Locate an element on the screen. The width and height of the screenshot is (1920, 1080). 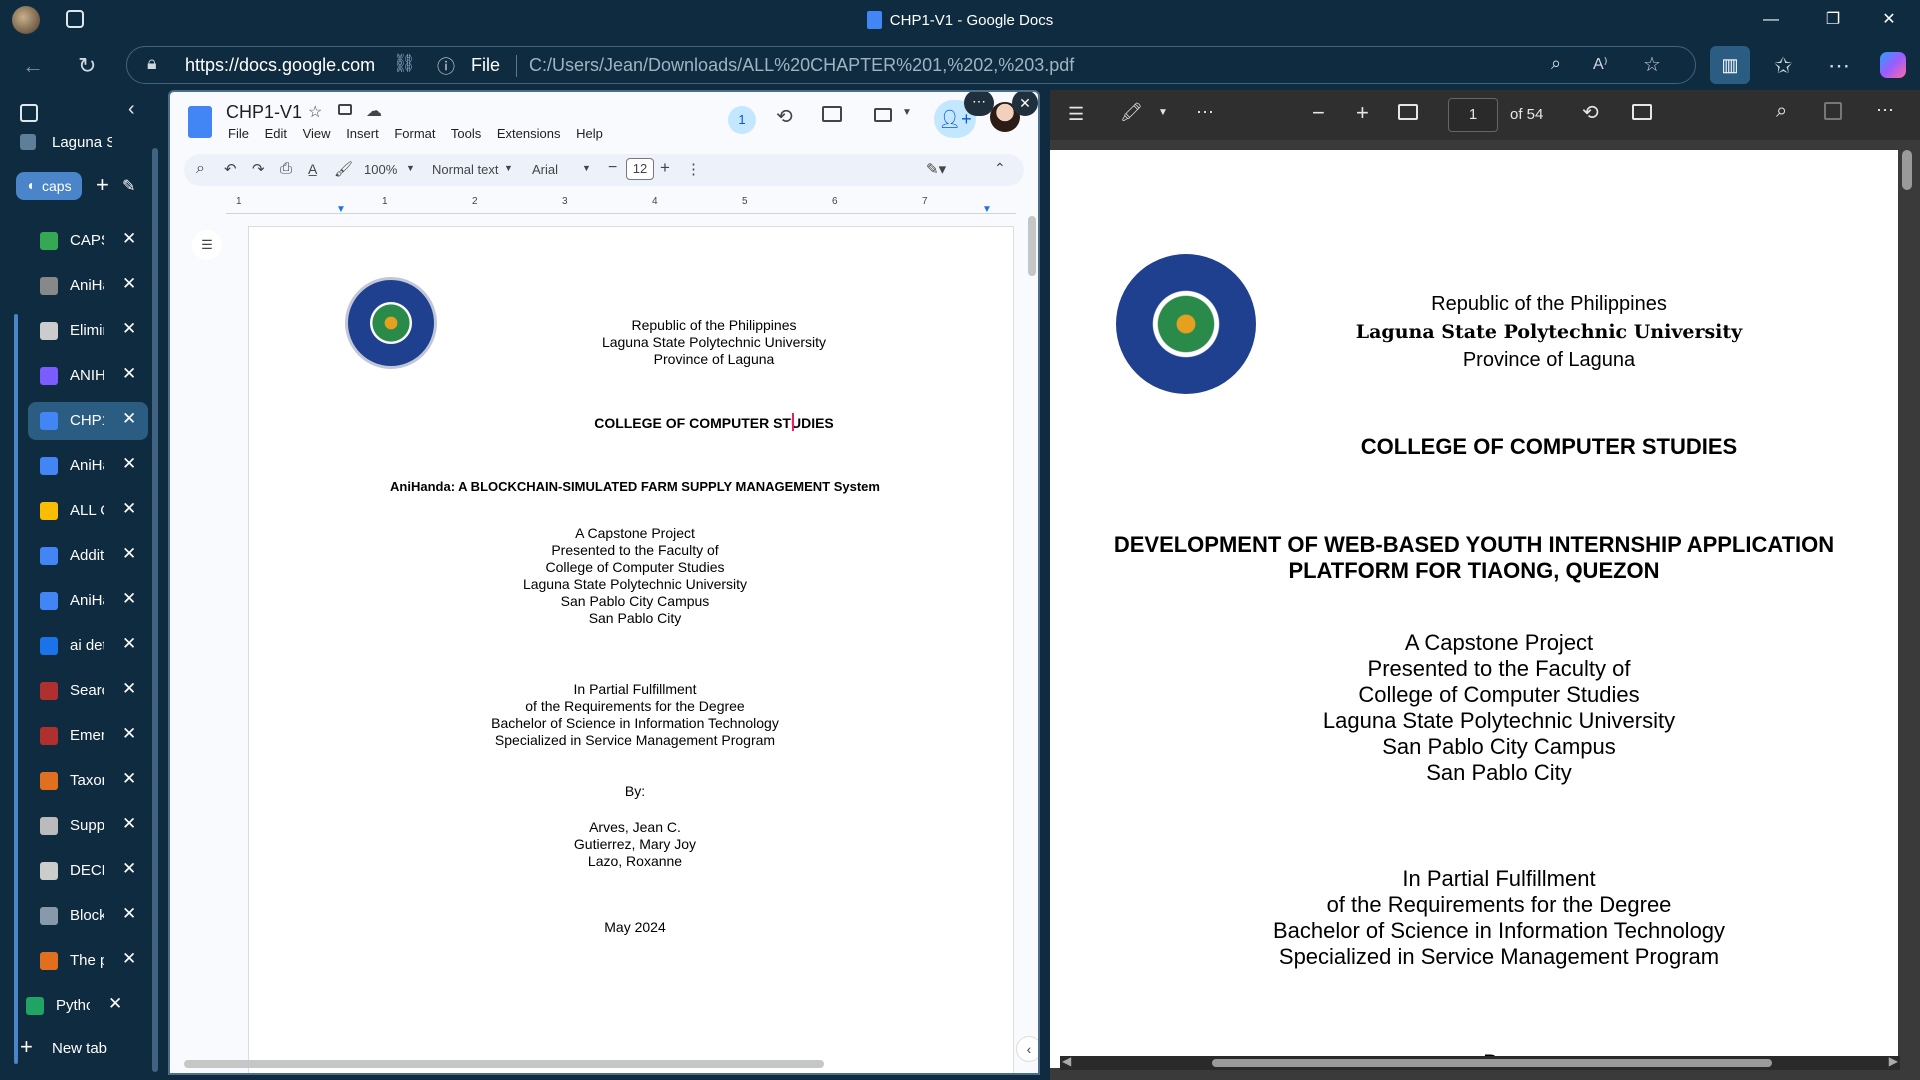
scroll-right-icon: ▶ is located at coordinates (1893, 1061).